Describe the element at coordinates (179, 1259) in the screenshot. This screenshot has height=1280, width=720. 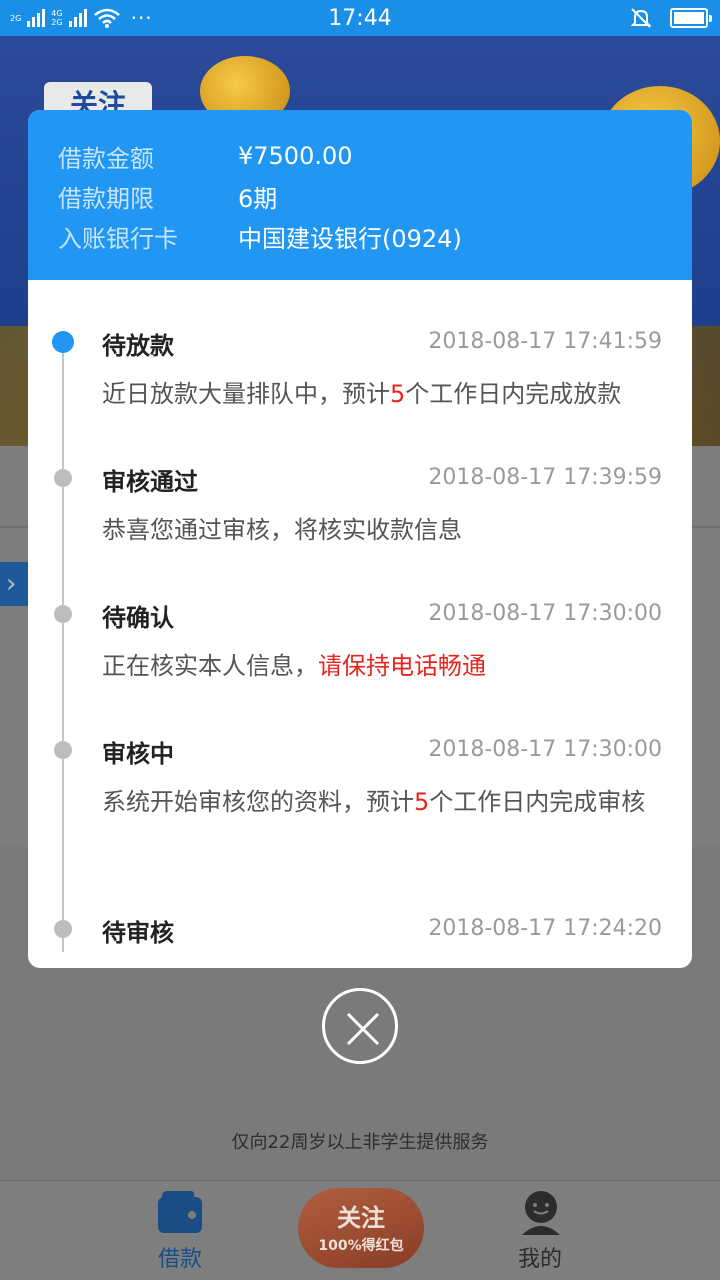
I see `tab-loan-label: 借款` at that location.